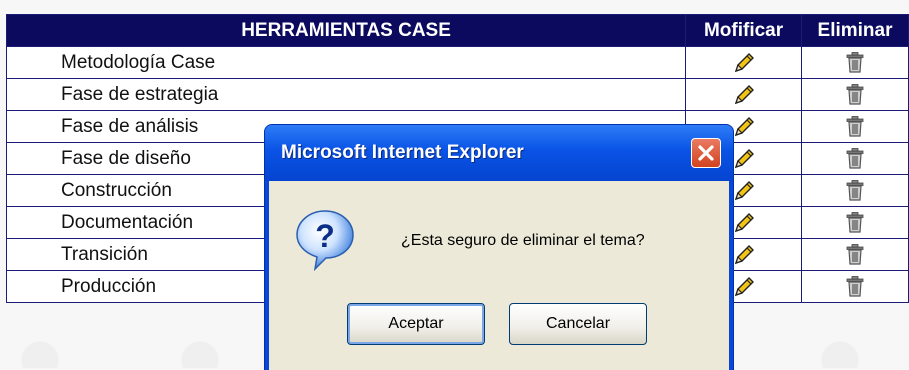 The image size is (909, 370). Describe the element at coordinates (346, 30) in the screenshot. I see `header-herramientas: HERRAMIENTAS CASE` at that location.